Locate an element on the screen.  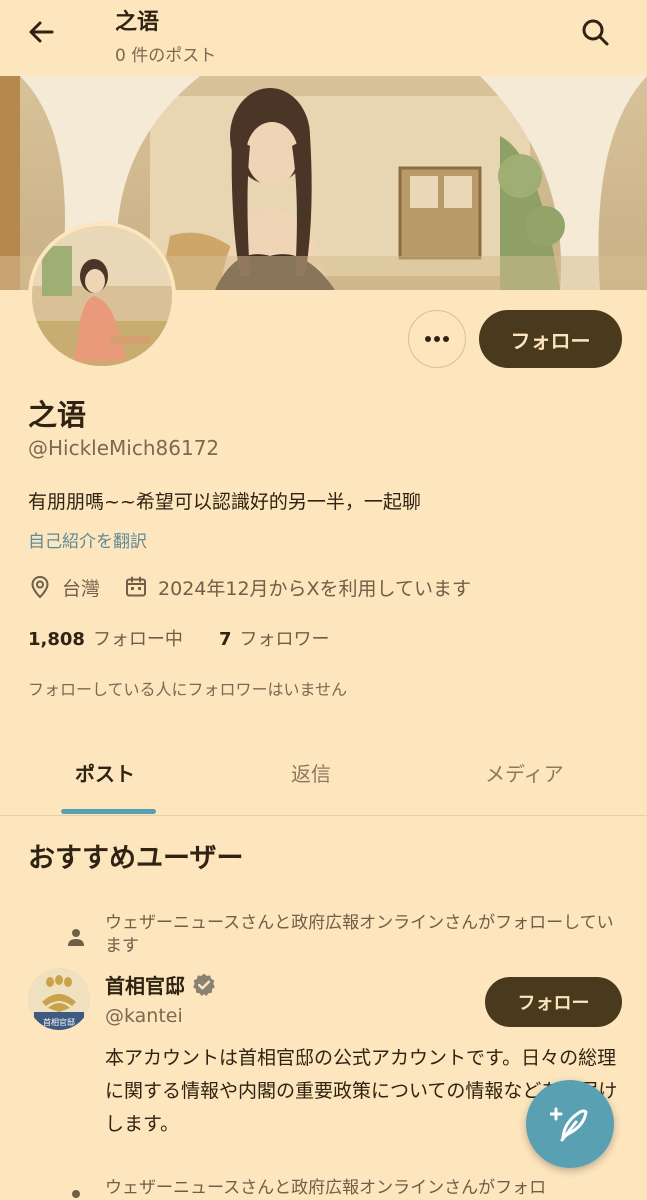
recommended-heading: おすすめユーザー is located at coordinates (136, 858).